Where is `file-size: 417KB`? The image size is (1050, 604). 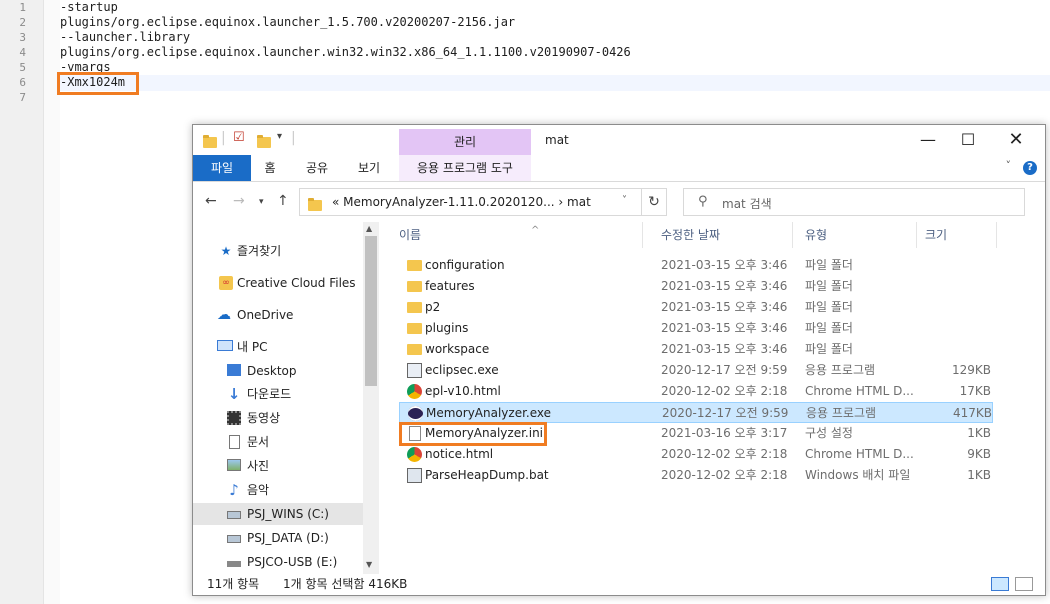 file-size: 417KB is located at coordinates (972, 413).